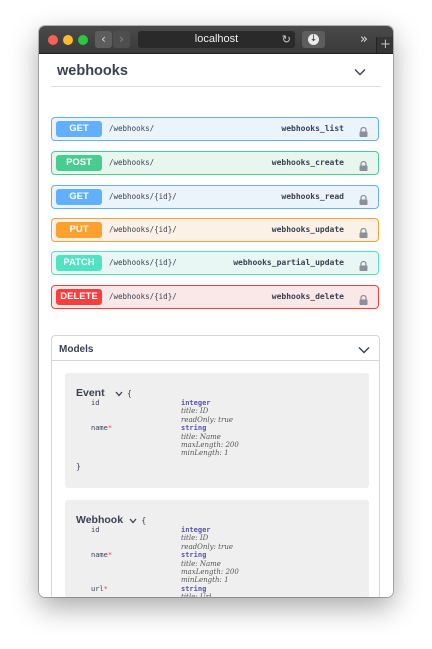 Image resolution: width=432 pixels, height=649 pixels. I want to click on address-bar: localhost ↻, so click(216, 39).